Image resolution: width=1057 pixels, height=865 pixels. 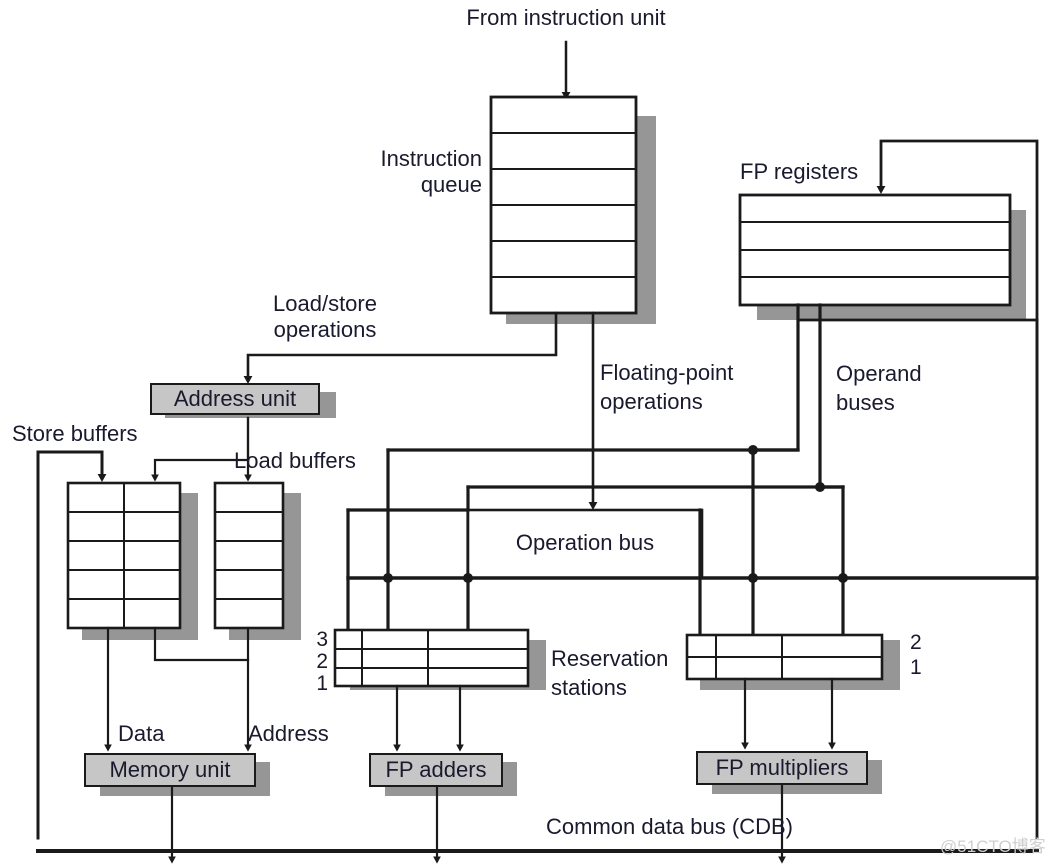 I want to click on memory-unit-box: Memory unit, so click(x=170, y=770).